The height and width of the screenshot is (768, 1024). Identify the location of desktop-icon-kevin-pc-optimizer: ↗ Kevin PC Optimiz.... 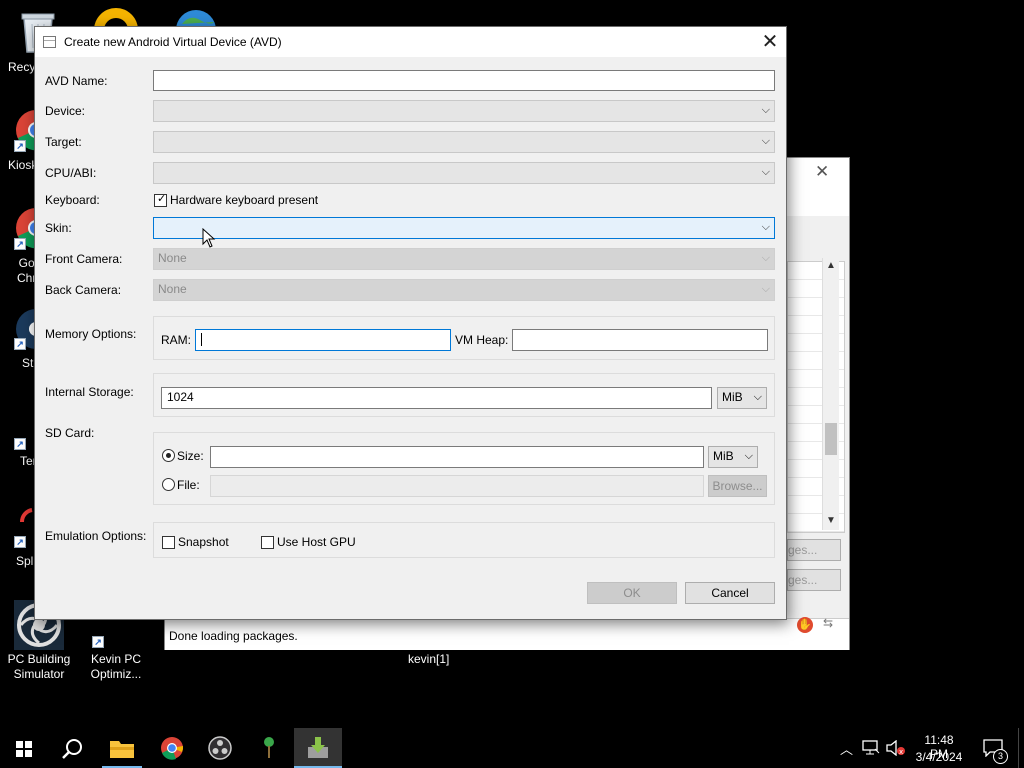
(116, 659).